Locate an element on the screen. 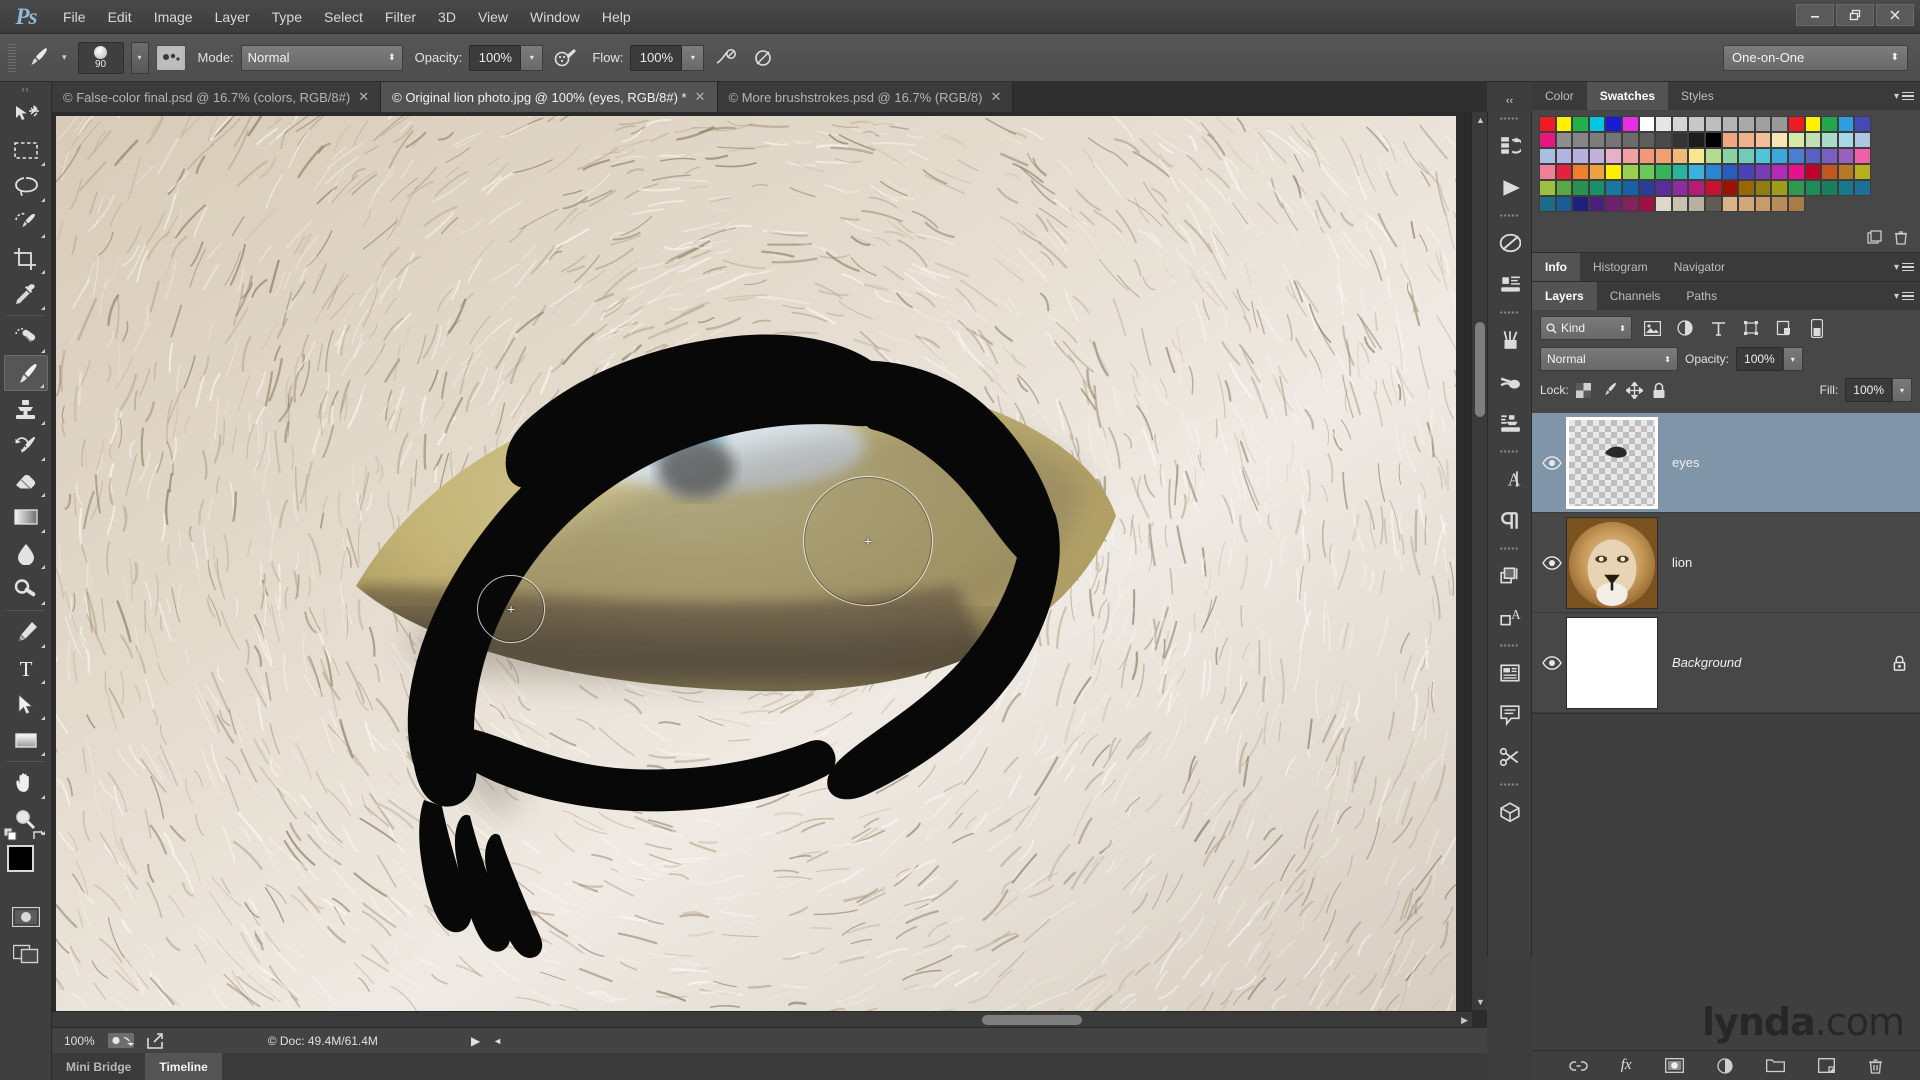 The width and height of the screenshot is (1920, 1080). crop-tool is located at coordinates (26, 258).